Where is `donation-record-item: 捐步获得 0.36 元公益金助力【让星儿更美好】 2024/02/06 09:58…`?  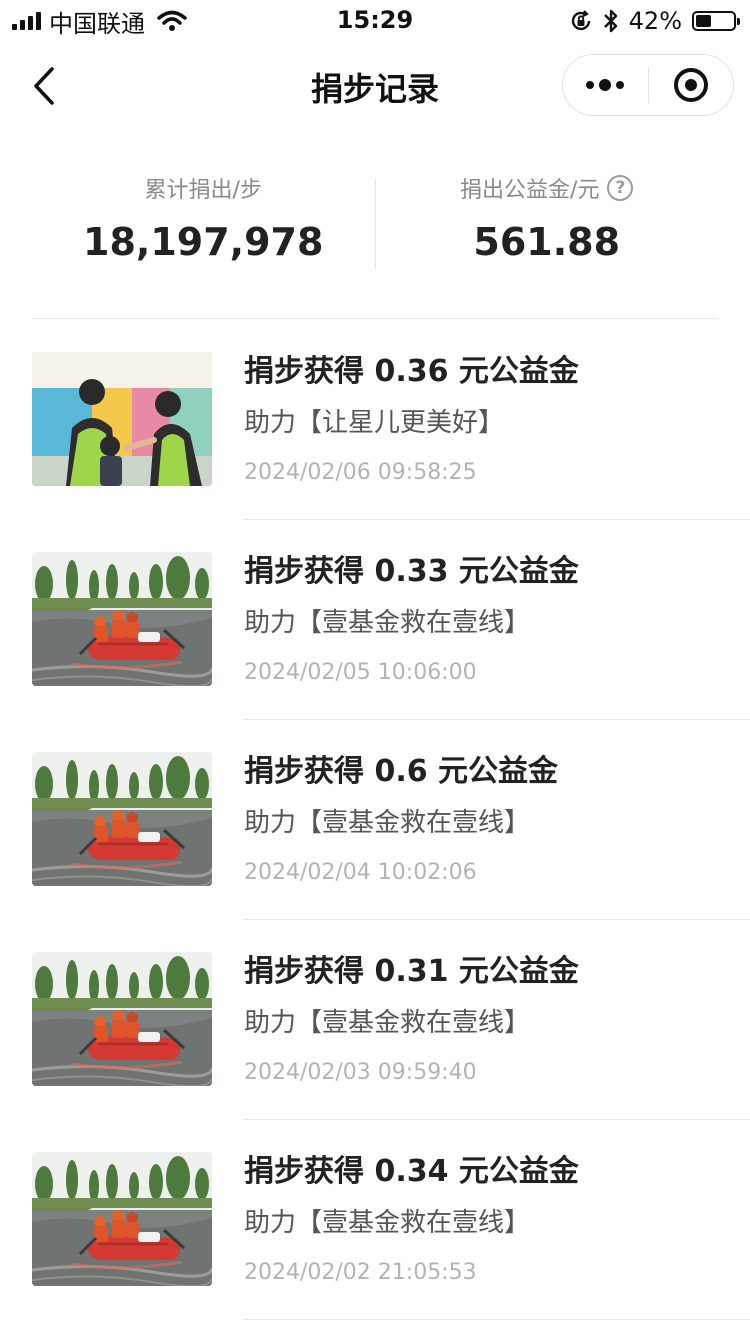
donation-record-item: 捐步获得 0.36 元公益金助力【让星儿更美好】 2024/02/06 09:58… is located at coordinates (375, 420).